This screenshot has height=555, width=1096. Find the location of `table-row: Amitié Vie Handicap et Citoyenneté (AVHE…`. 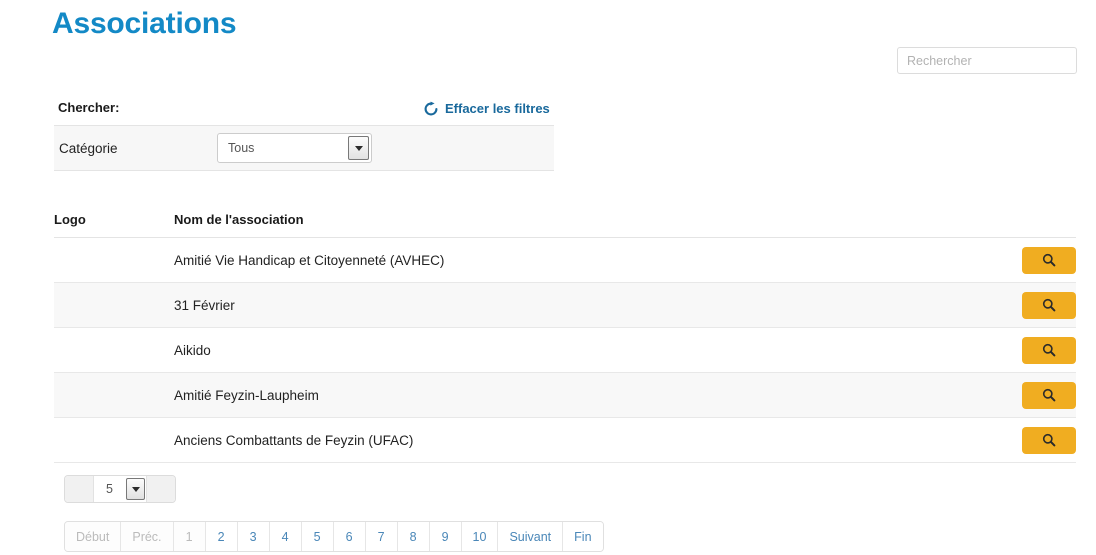

table-row: Amitié Vie Handicap et Citoyenneté (AVHE… is located at coordinates (565, 260).